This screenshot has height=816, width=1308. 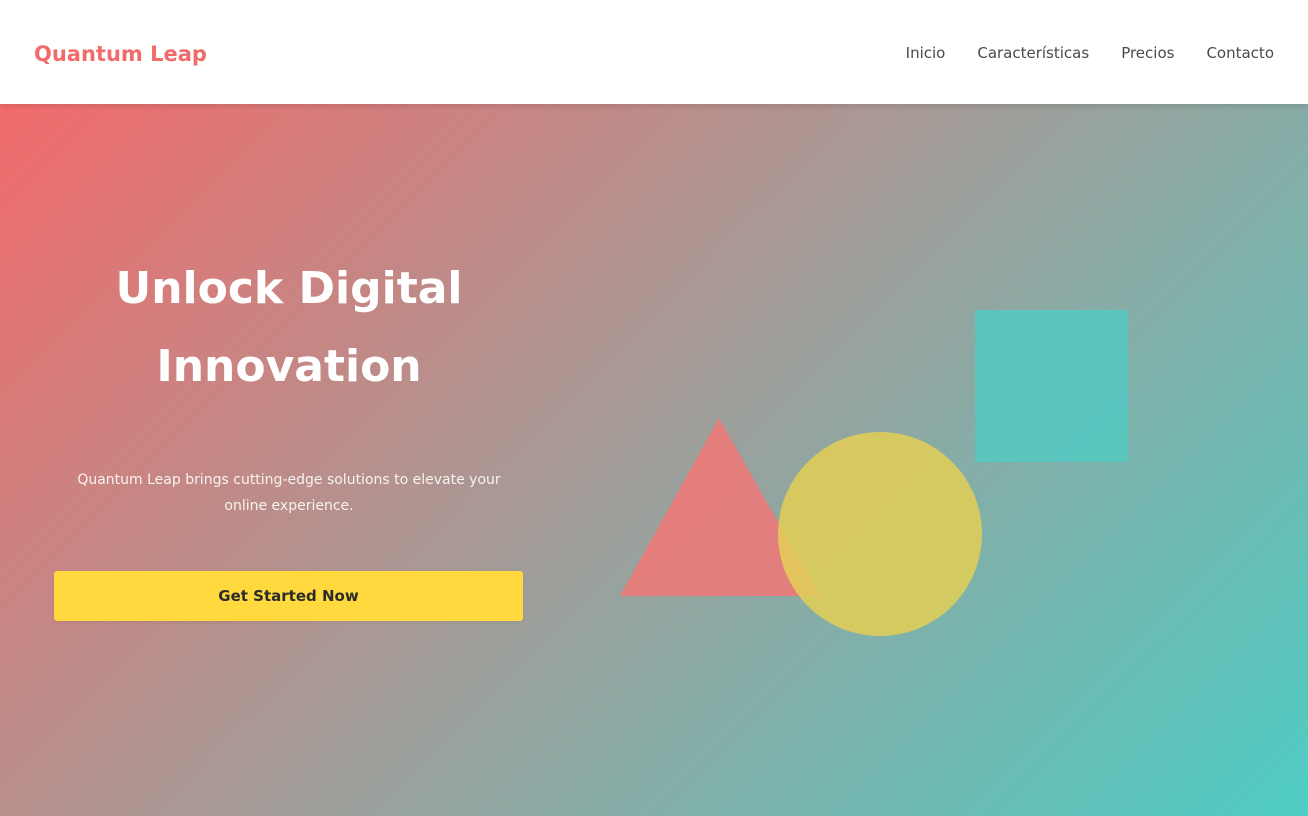 What do you see at coordinates (1240, 53) in the screenshot?
I see `nav-link-contacto: Contacto` at bounding box center [1240, 53].